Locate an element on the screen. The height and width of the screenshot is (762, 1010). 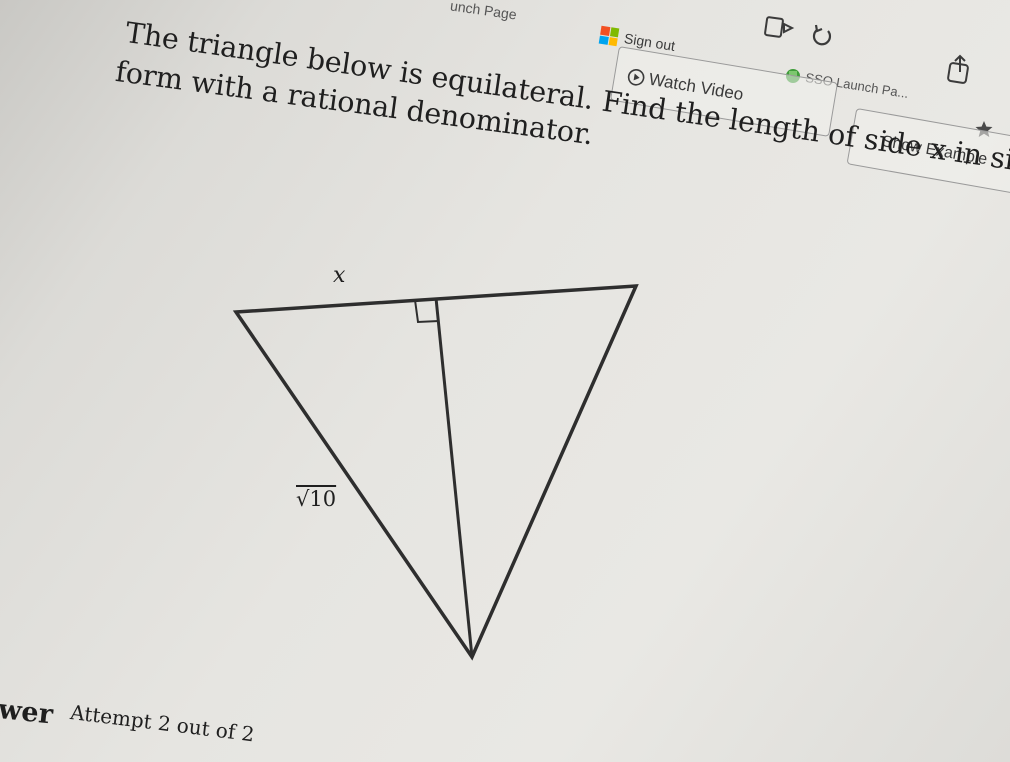
altitude-sqrt10-label: √10 is located at coordinates (316, 499).